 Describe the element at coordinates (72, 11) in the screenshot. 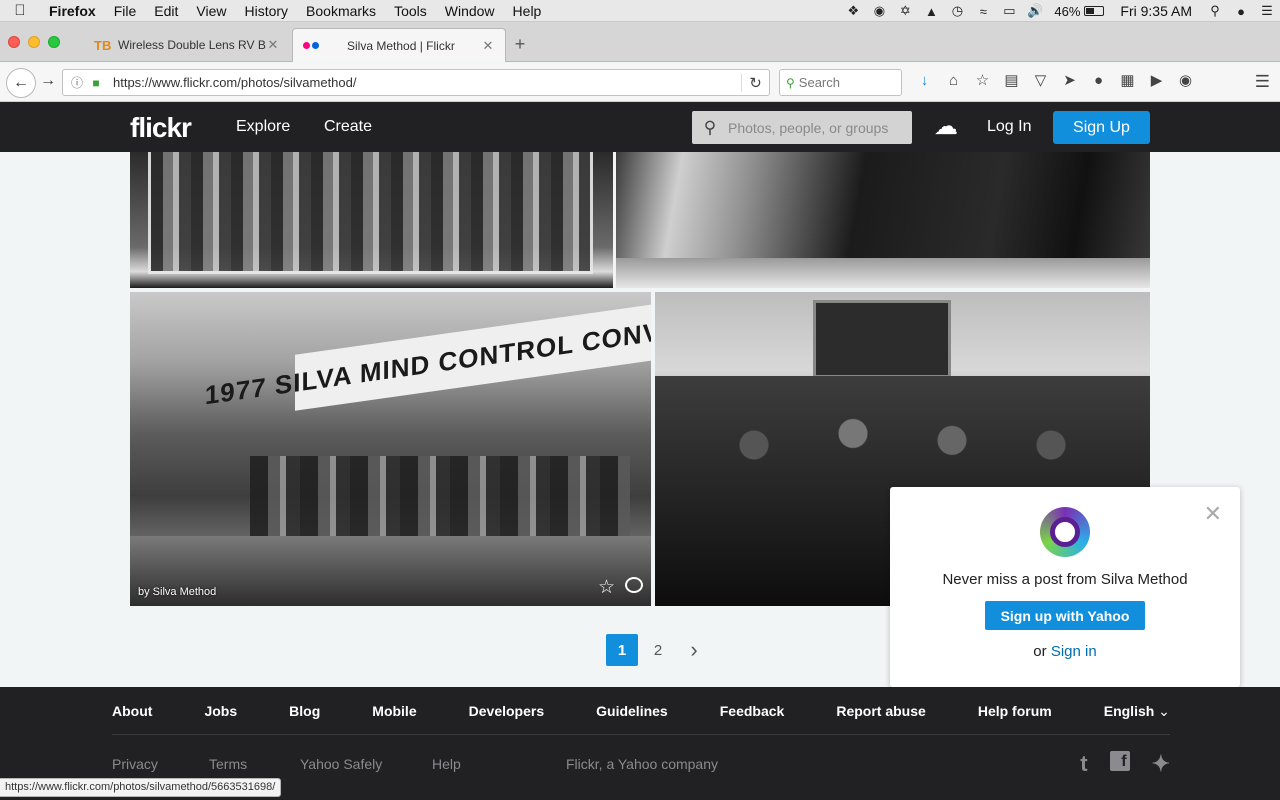

I see `menu-app-name: Firefox` at that location.